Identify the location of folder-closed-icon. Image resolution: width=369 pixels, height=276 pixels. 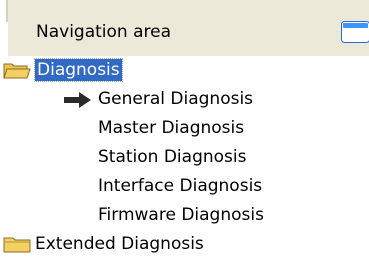
(17, 245).